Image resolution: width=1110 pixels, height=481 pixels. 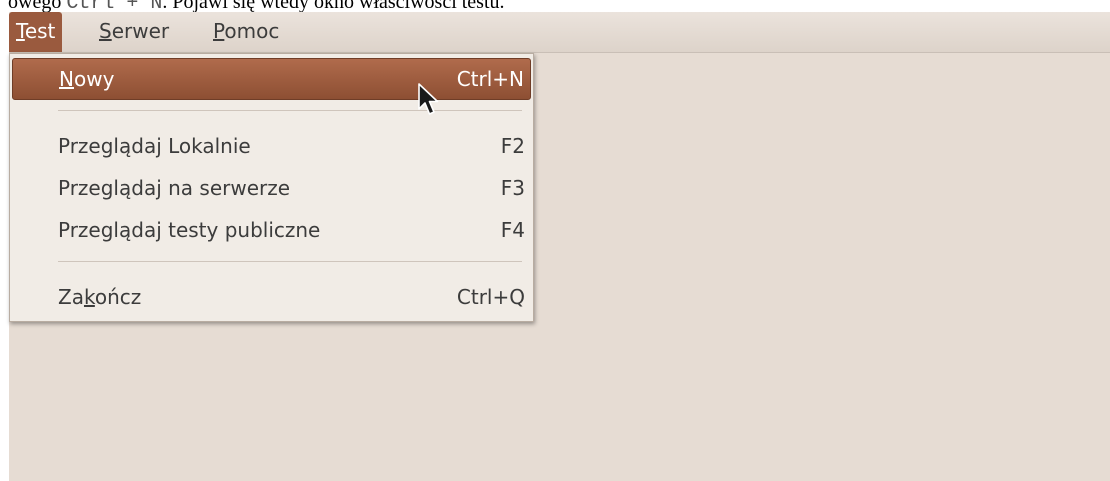 What do you see at coordinates (20, 31) in the screenshot?
I see `menu-test-accel: T` at bounding box center [20, 31].